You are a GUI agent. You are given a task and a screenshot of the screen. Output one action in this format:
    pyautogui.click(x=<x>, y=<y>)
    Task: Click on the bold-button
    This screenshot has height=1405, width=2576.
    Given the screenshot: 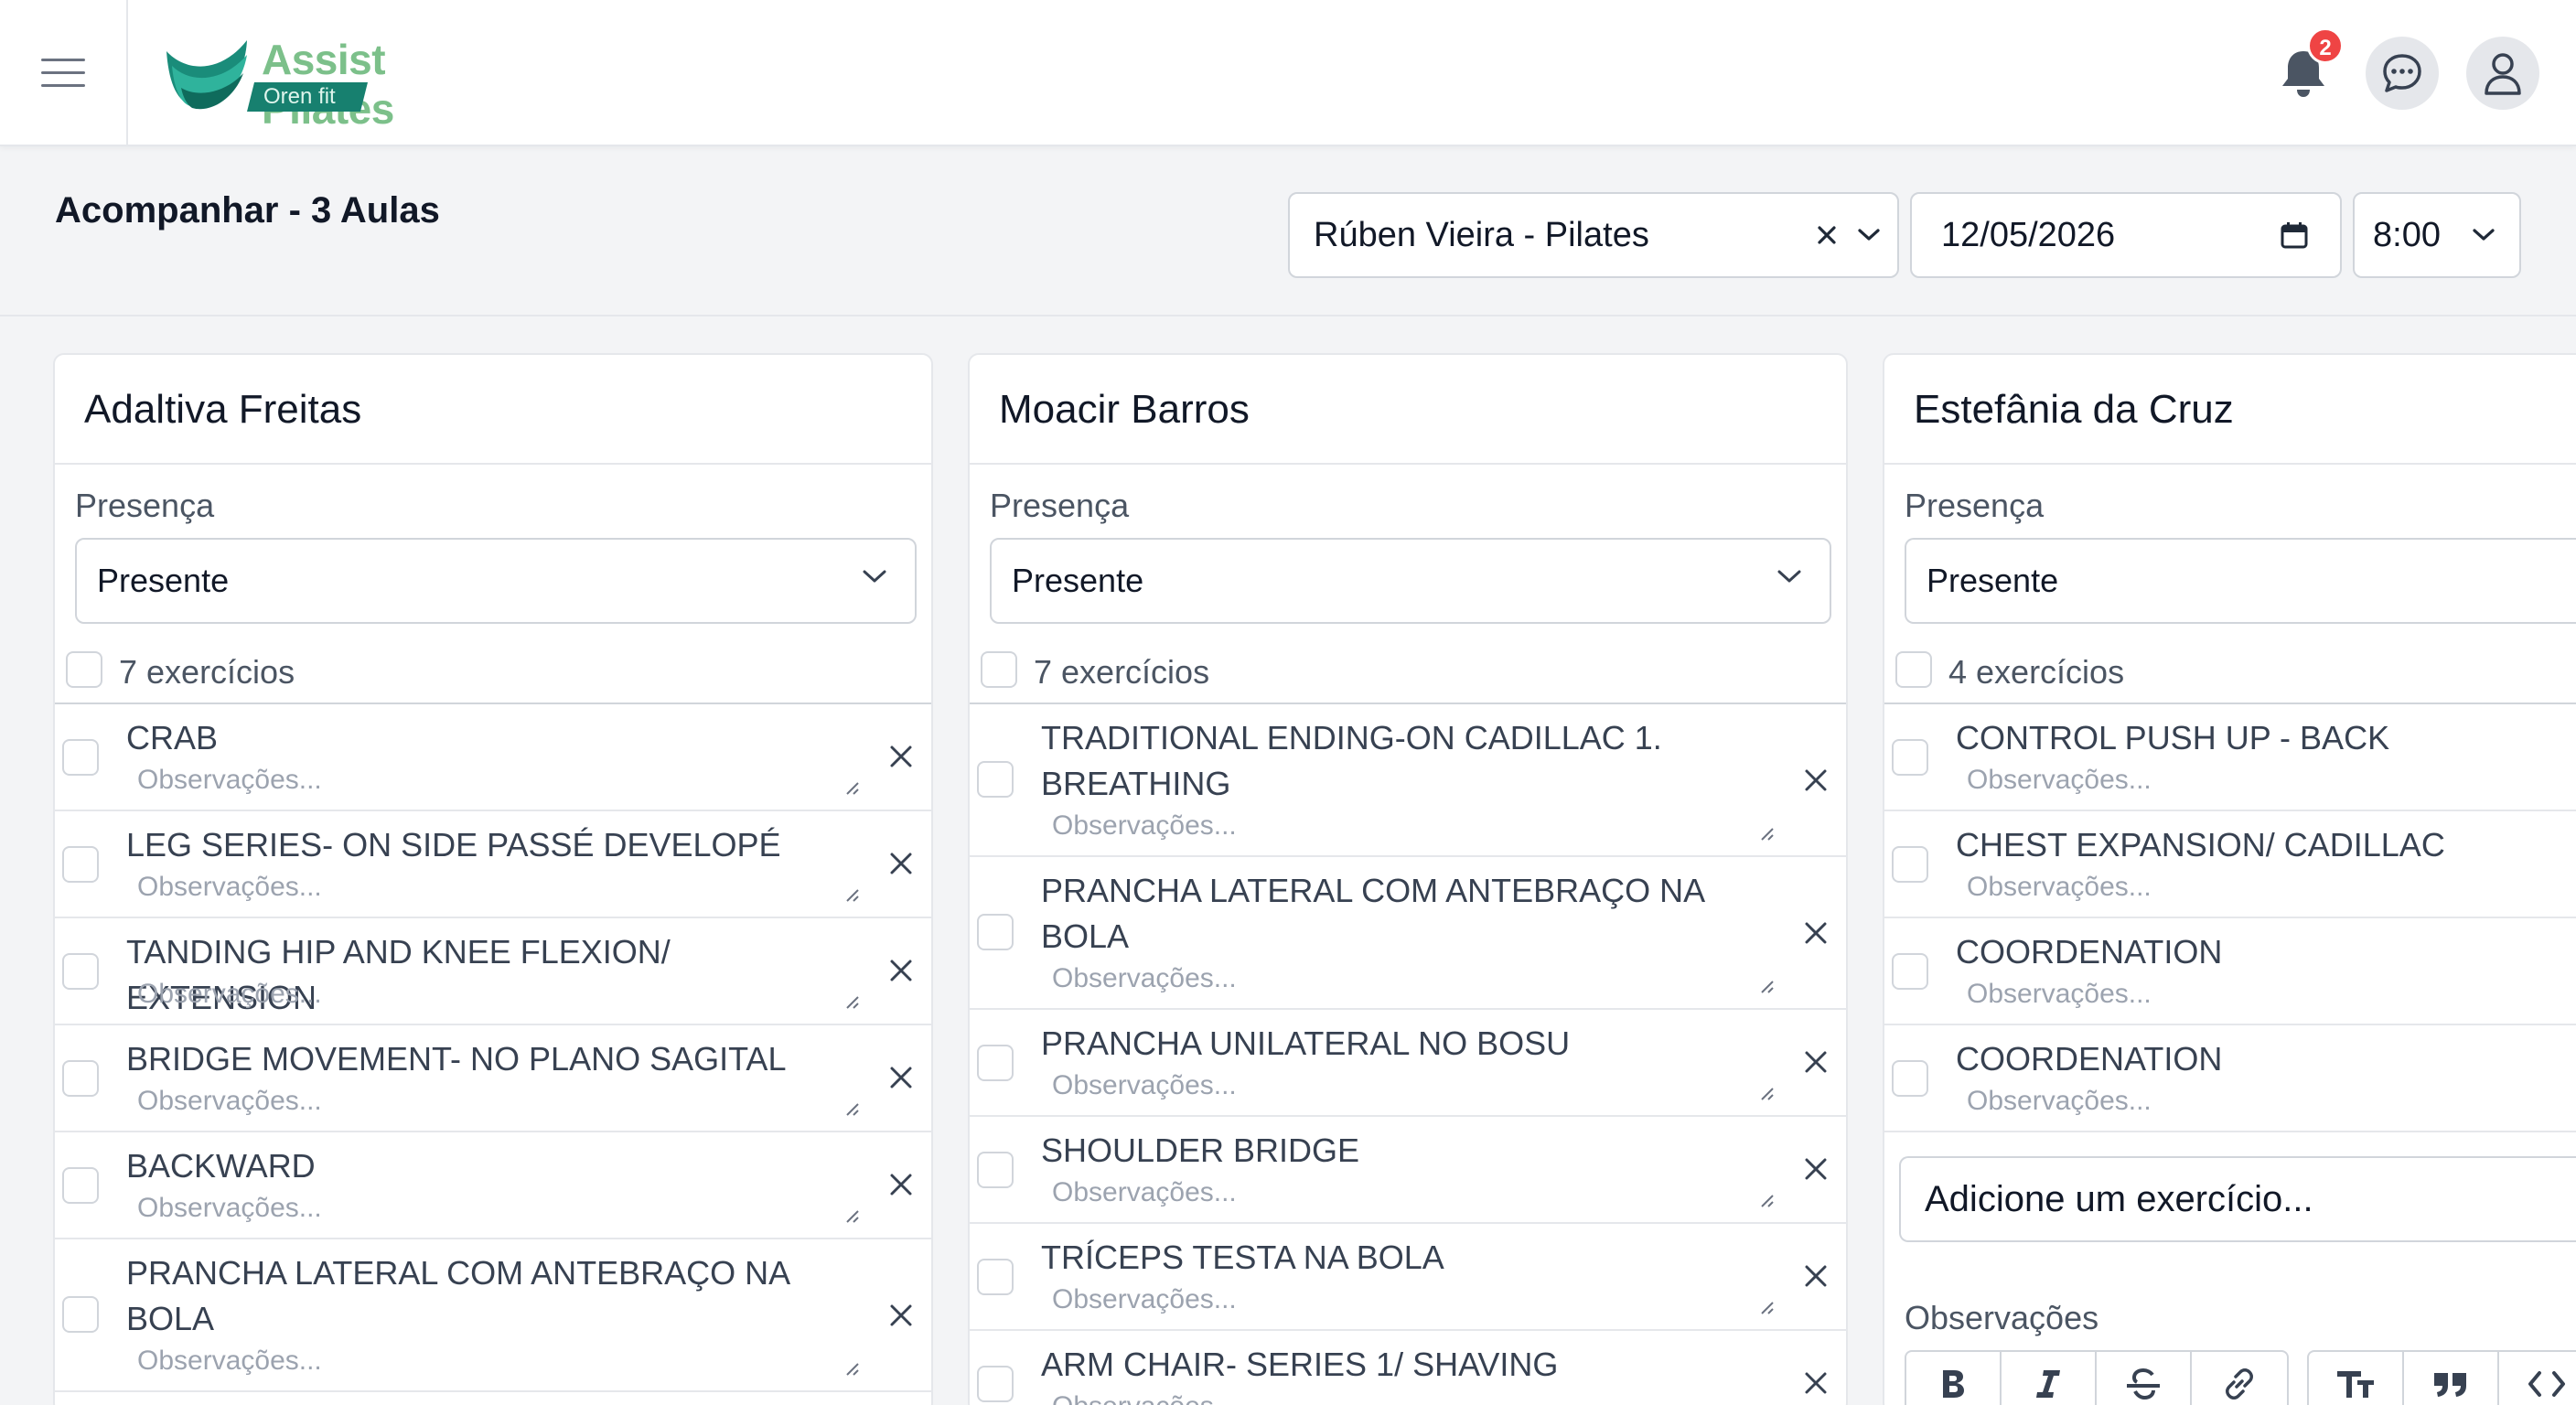 What is the action you would take?
    pyautogui.click(x=1954, y=1378)
    